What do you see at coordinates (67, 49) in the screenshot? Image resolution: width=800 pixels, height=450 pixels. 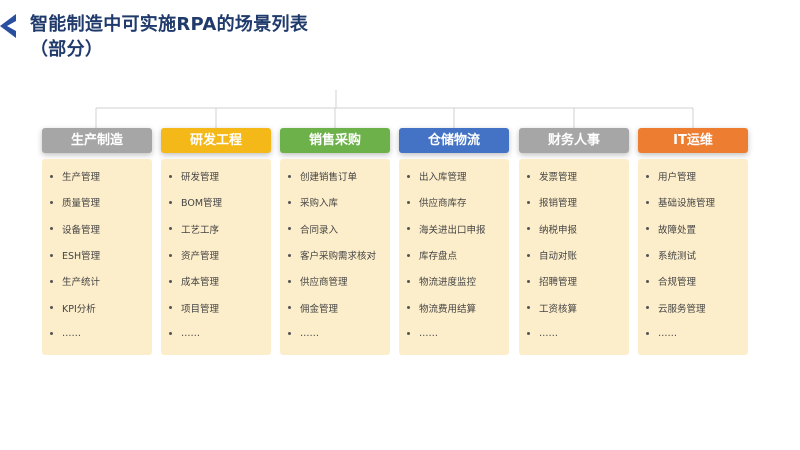 I see `page-title-line2: （部分）` at bounding box center [67, 49].